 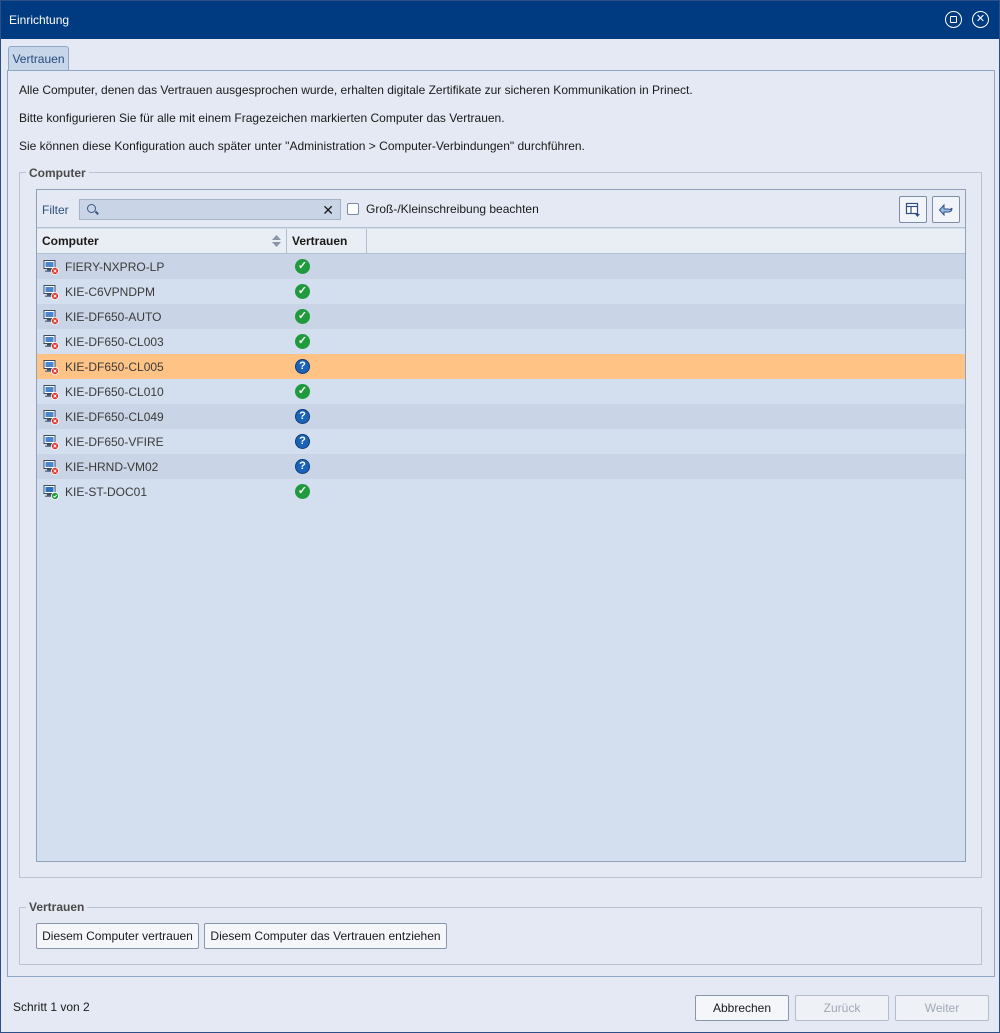 I want to click on step-indicator: Schritt 1 von 2, so click(x=51, y=1007).